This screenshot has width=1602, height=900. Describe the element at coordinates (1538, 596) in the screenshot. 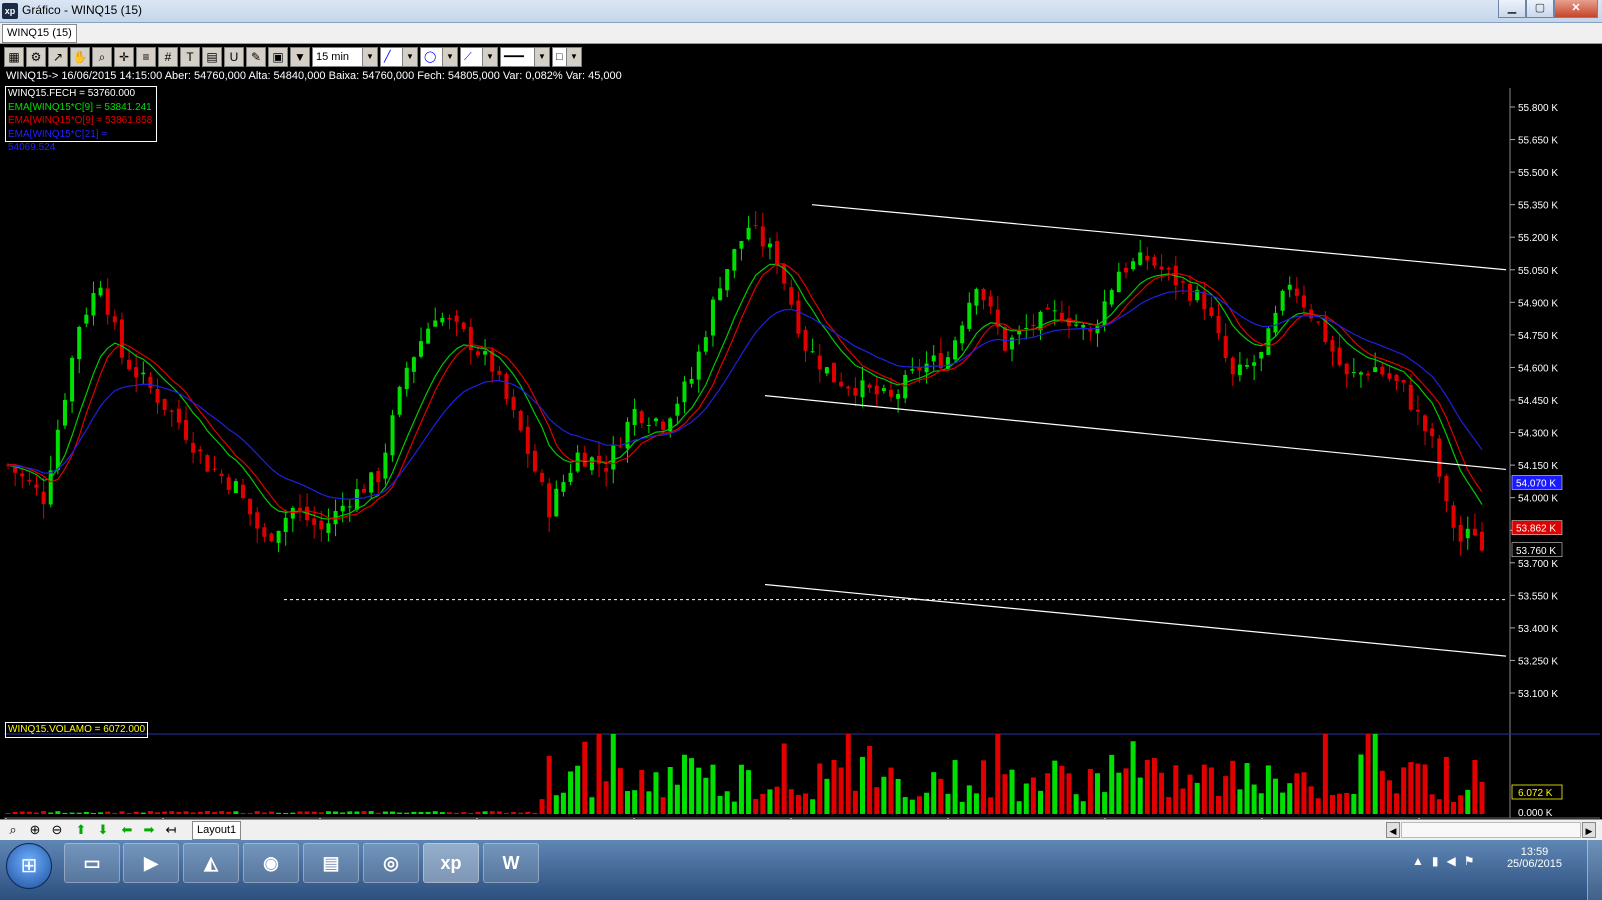

I see `price-tick-label: 53.550 K` at that location.